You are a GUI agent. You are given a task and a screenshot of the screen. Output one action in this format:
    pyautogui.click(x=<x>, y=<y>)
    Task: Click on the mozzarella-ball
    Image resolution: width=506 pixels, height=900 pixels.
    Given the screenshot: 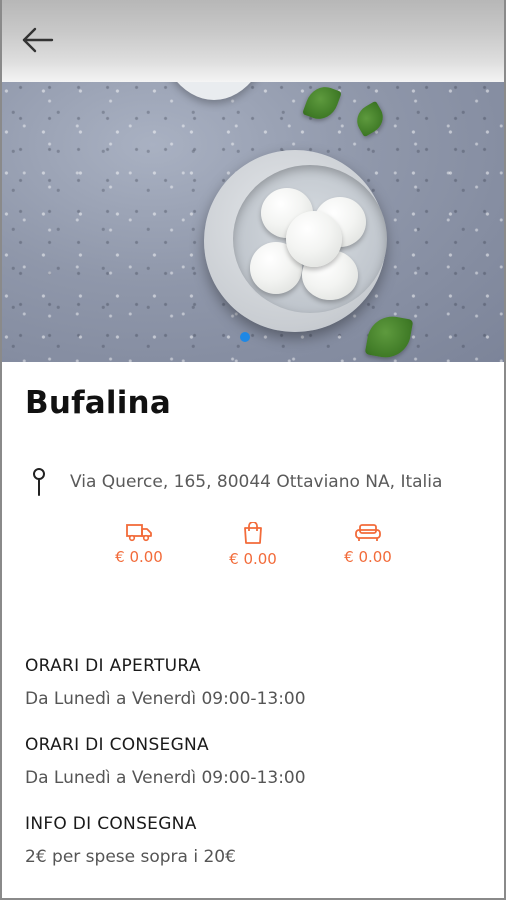 What is the action you would take?
    pyautogui.click(x=314, y=239)
    